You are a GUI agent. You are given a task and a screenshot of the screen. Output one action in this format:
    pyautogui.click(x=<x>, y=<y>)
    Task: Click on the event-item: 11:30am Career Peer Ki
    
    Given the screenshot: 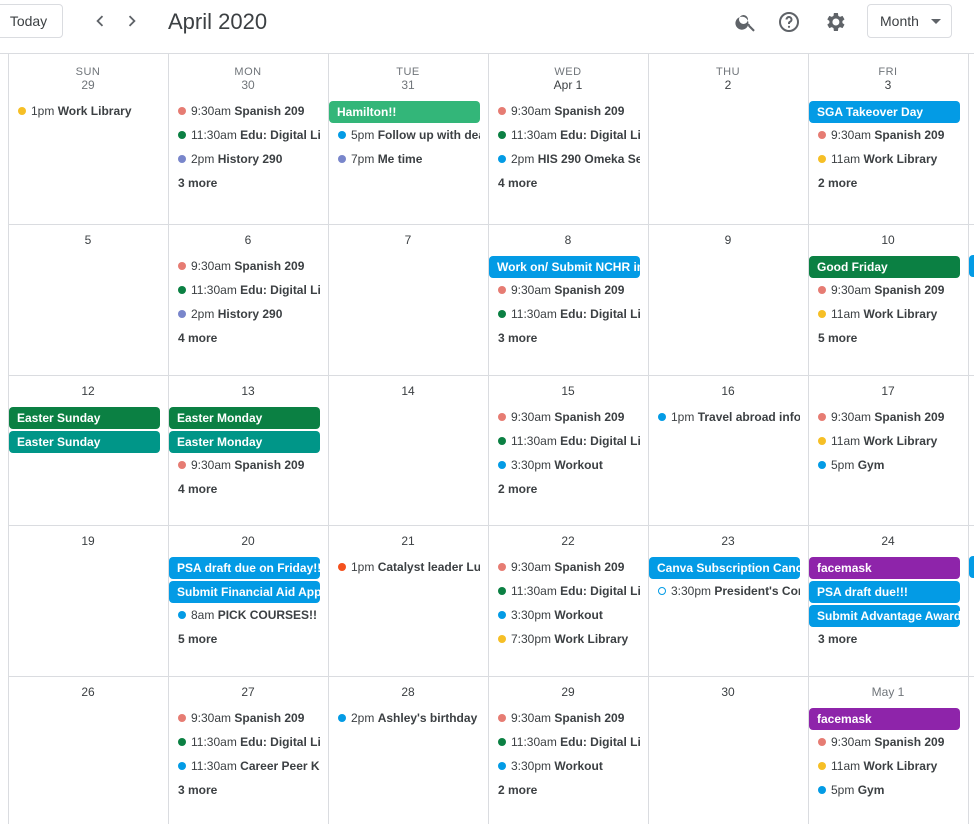 What is the action you would take?
    pyautogui.click(x=244, y=766)
    